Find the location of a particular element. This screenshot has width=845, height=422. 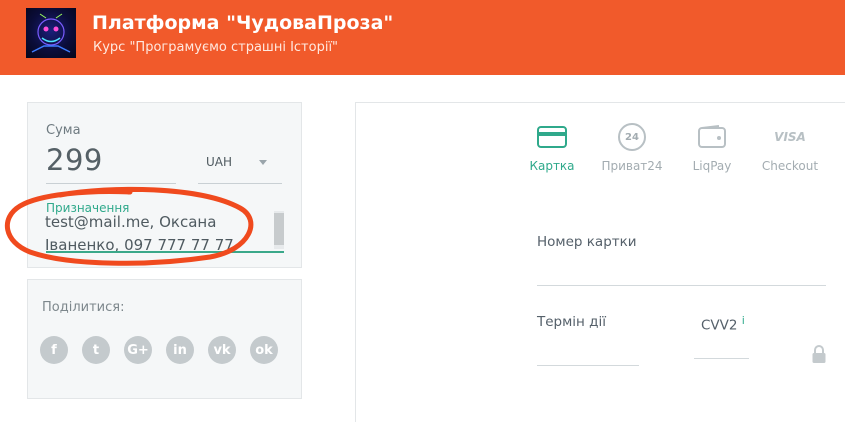

share-label: Поділитися: is located at coordinates (83, 307).